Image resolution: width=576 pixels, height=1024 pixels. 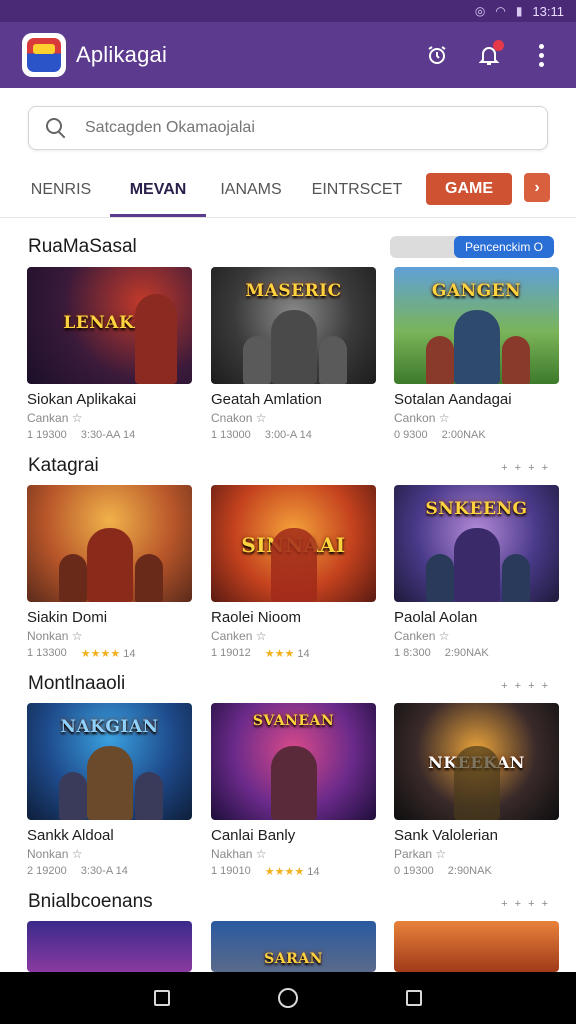 What do you see at coordinates (414, 998) in the screenshot?
I see `back-icon` at bounding box center [414, 998].